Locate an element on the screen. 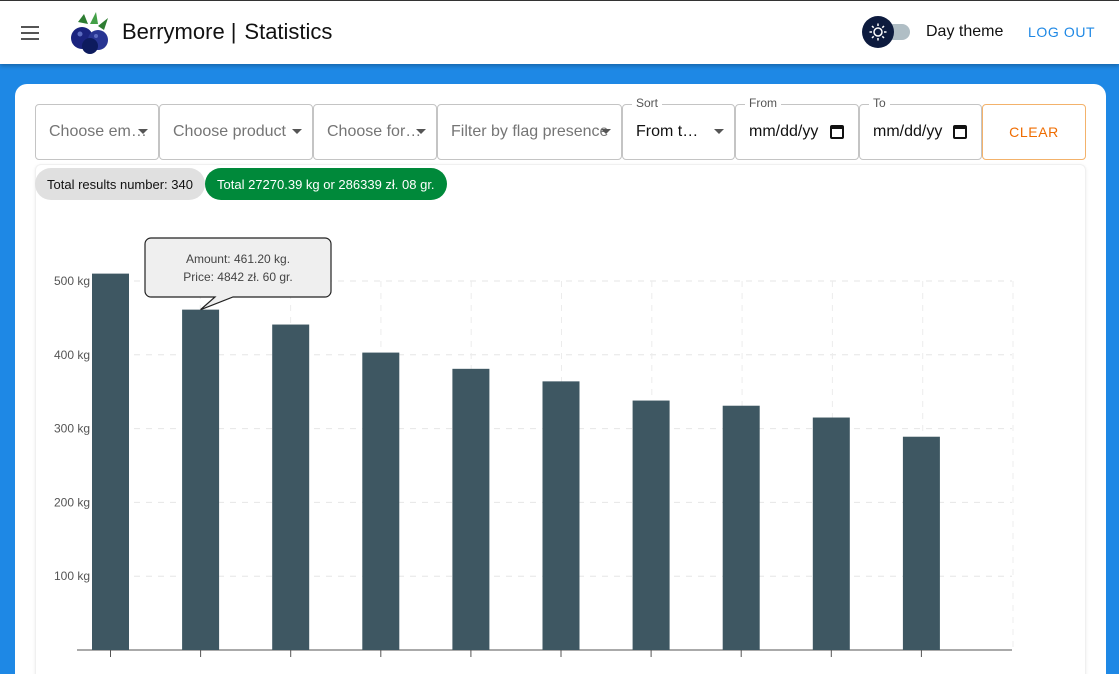 Image resolution: width=1119 pixels, height=674 pixels. top-app-bar: Berrymore | Statistics Day theme LOG OUT is located at coordinates (559, 32).